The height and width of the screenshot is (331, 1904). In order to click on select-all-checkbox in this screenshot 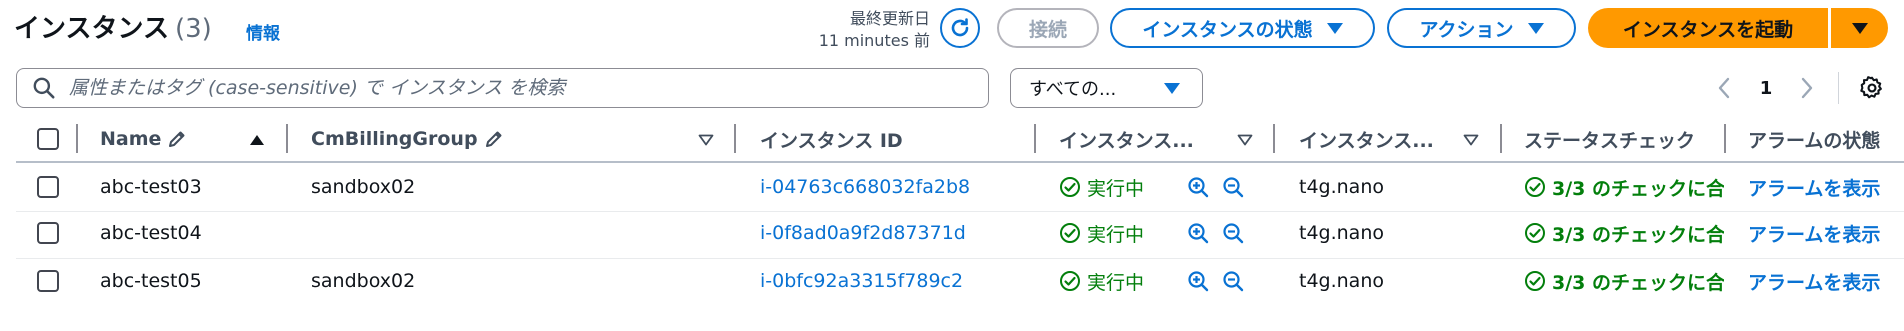, I will do `click(48, 139)`.